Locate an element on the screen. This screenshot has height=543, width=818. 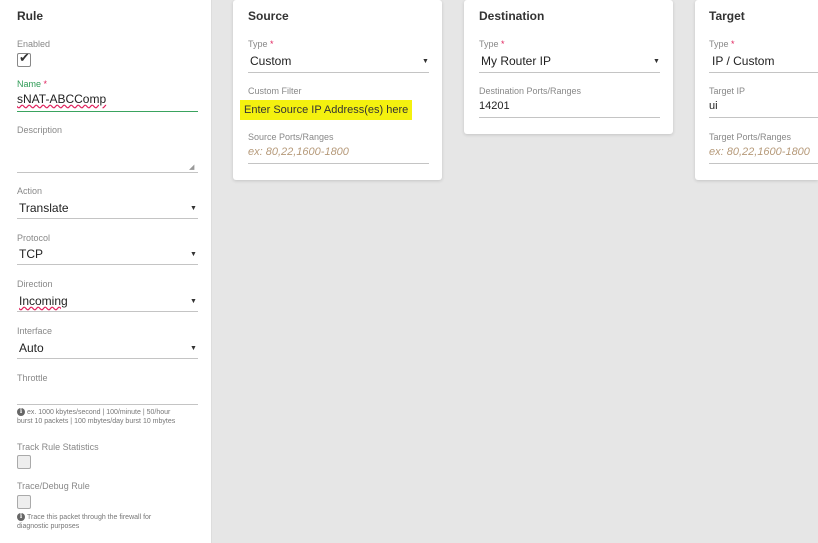
track-checkbox is located at coordinates (24, 462).